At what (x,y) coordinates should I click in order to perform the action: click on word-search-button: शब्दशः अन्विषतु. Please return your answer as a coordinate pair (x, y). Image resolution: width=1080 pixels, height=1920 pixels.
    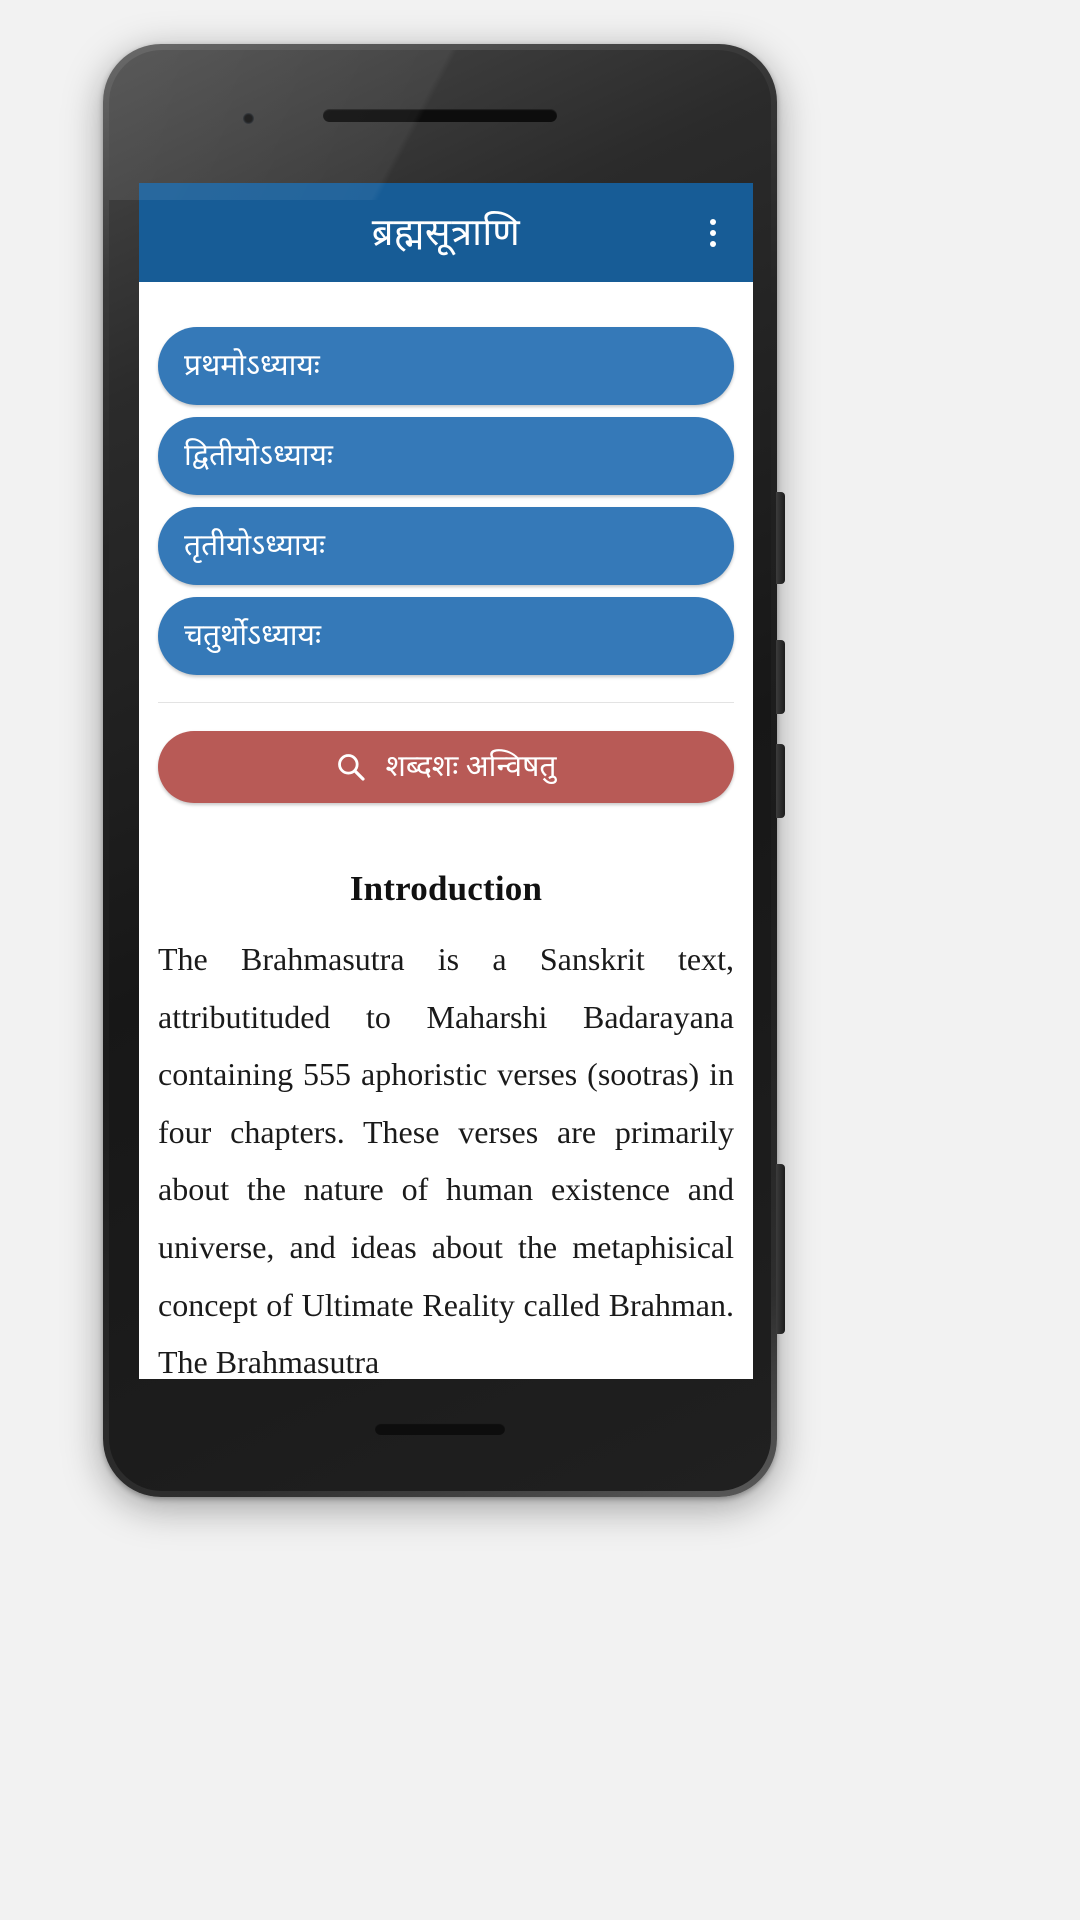
    Looking at the image, I should click on (446, 767).